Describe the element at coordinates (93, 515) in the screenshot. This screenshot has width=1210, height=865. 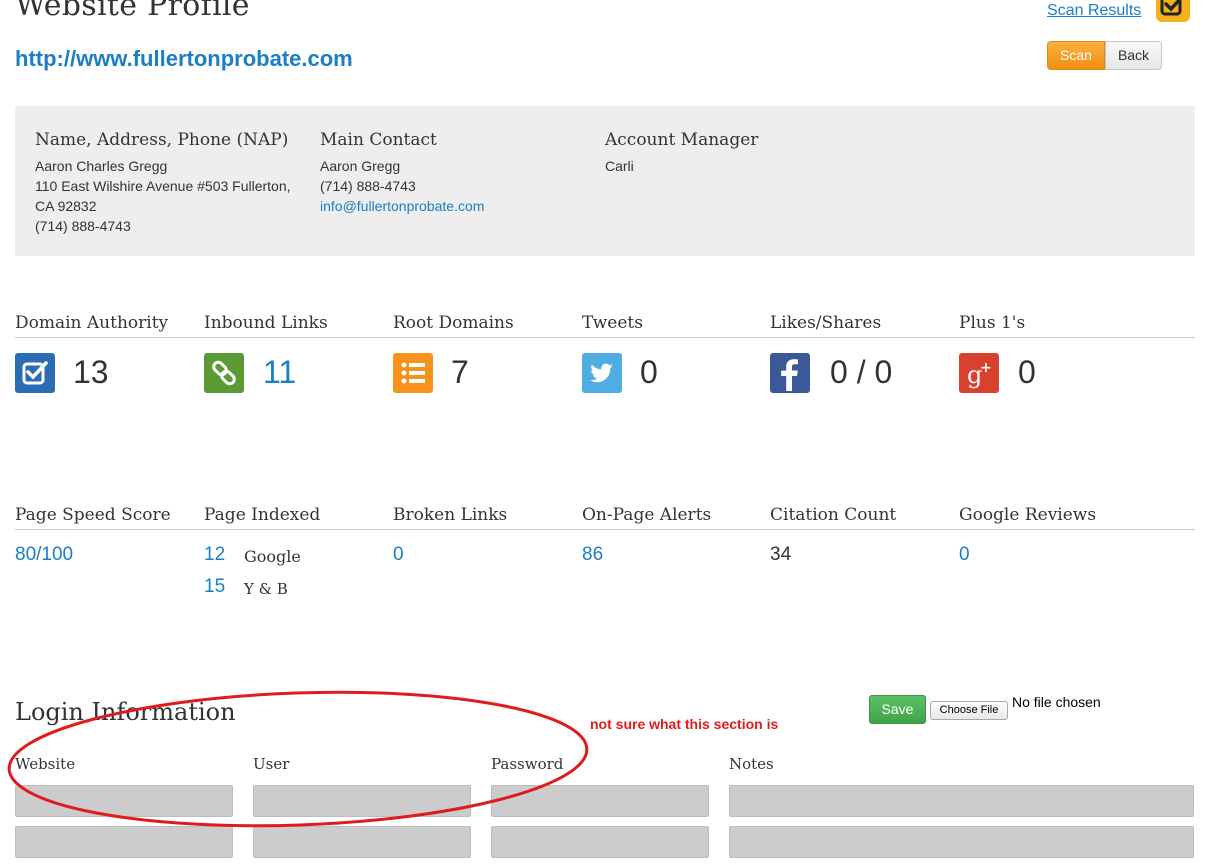
I see `metric-label-page-speed: Page Speed Score` at that location.